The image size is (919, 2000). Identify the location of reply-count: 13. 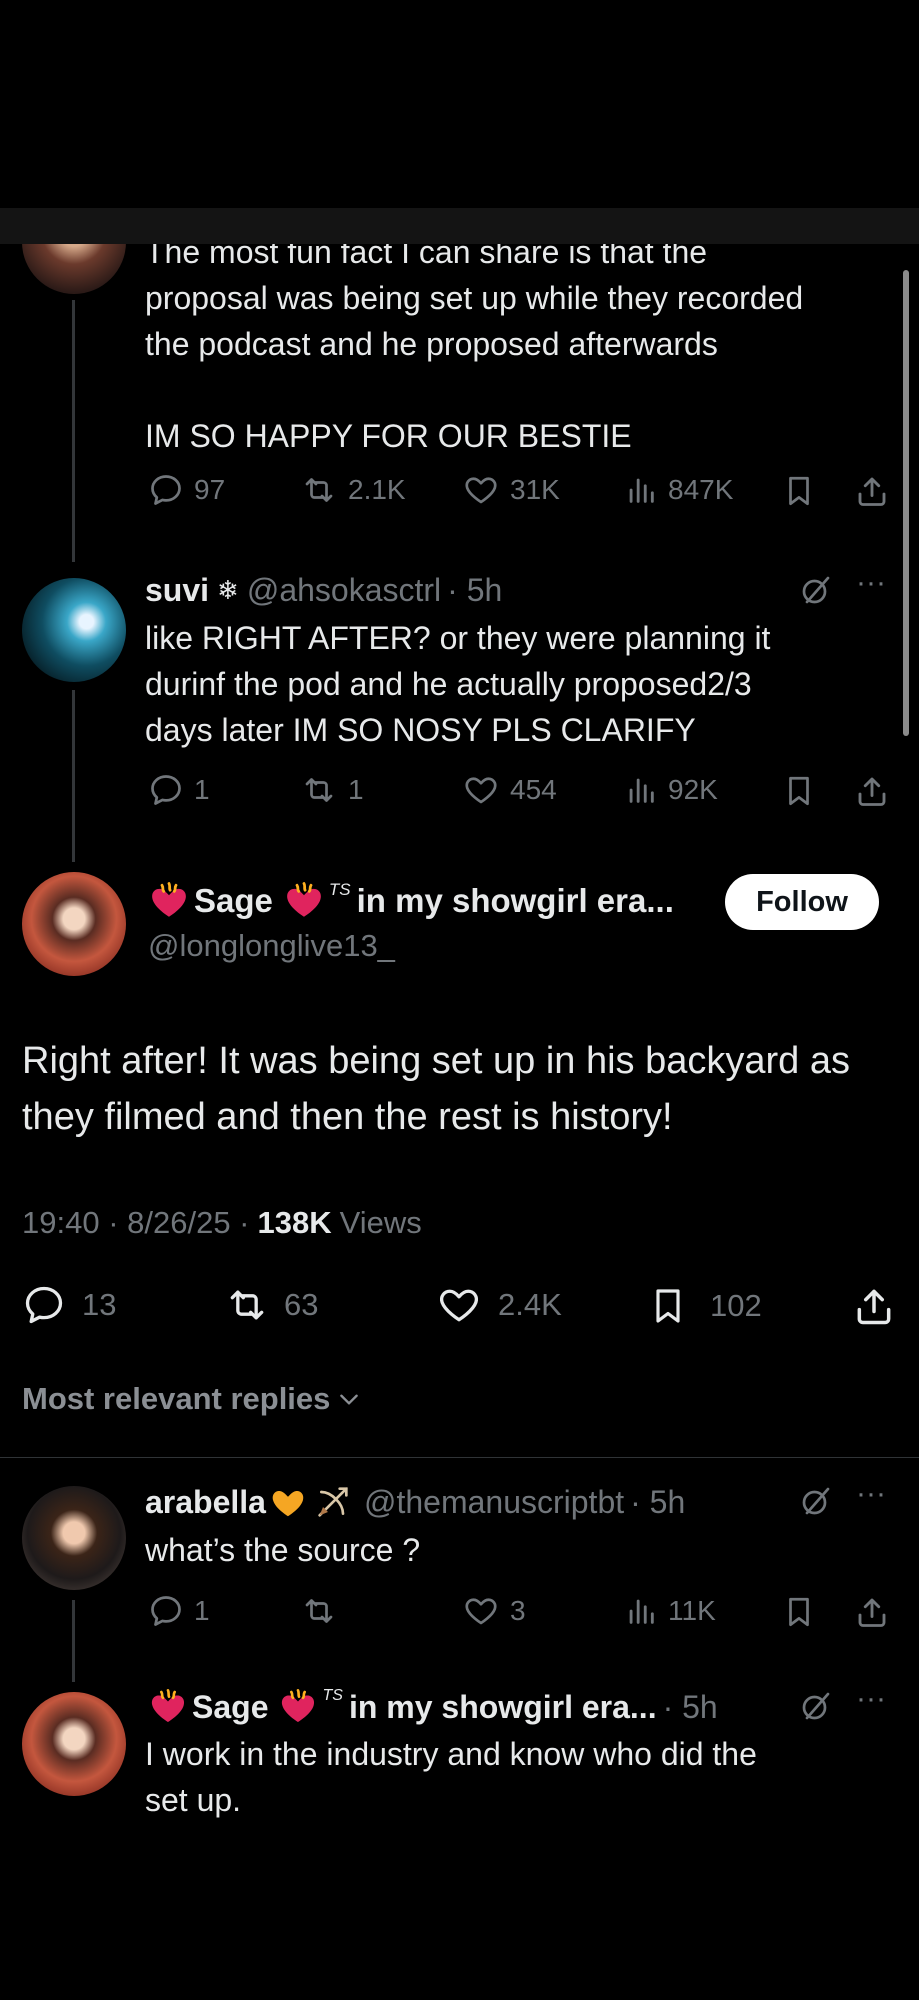
(99, 1304).